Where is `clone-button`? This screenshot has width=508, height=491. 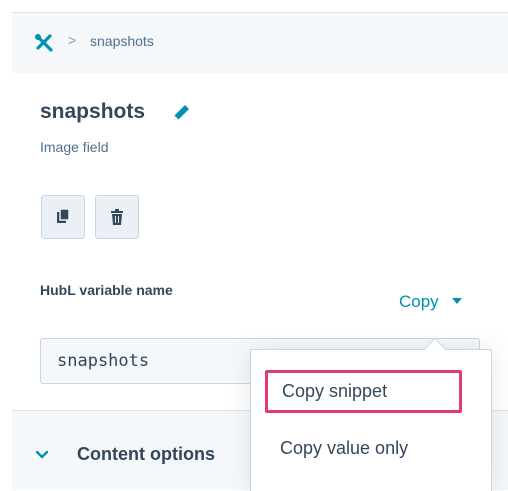 clone-button is located at coordinates (63, 217).